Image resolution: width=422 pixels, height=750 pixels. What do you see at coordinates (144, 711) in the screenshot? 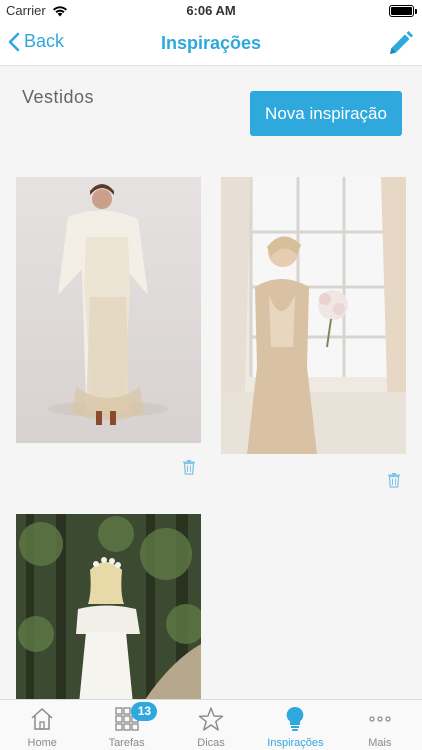
I see `tasks-badge: 13` at bounding box center [144, 711].